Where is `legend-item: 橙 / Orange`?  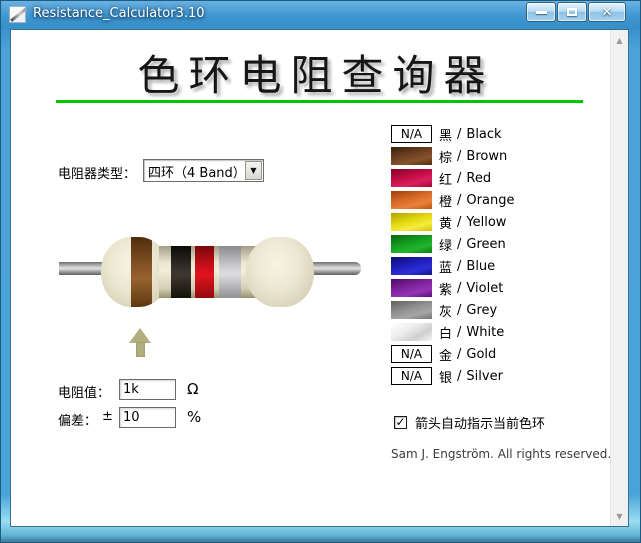
legend-item: 橙 / Orange is located at coordinates (453, 200).